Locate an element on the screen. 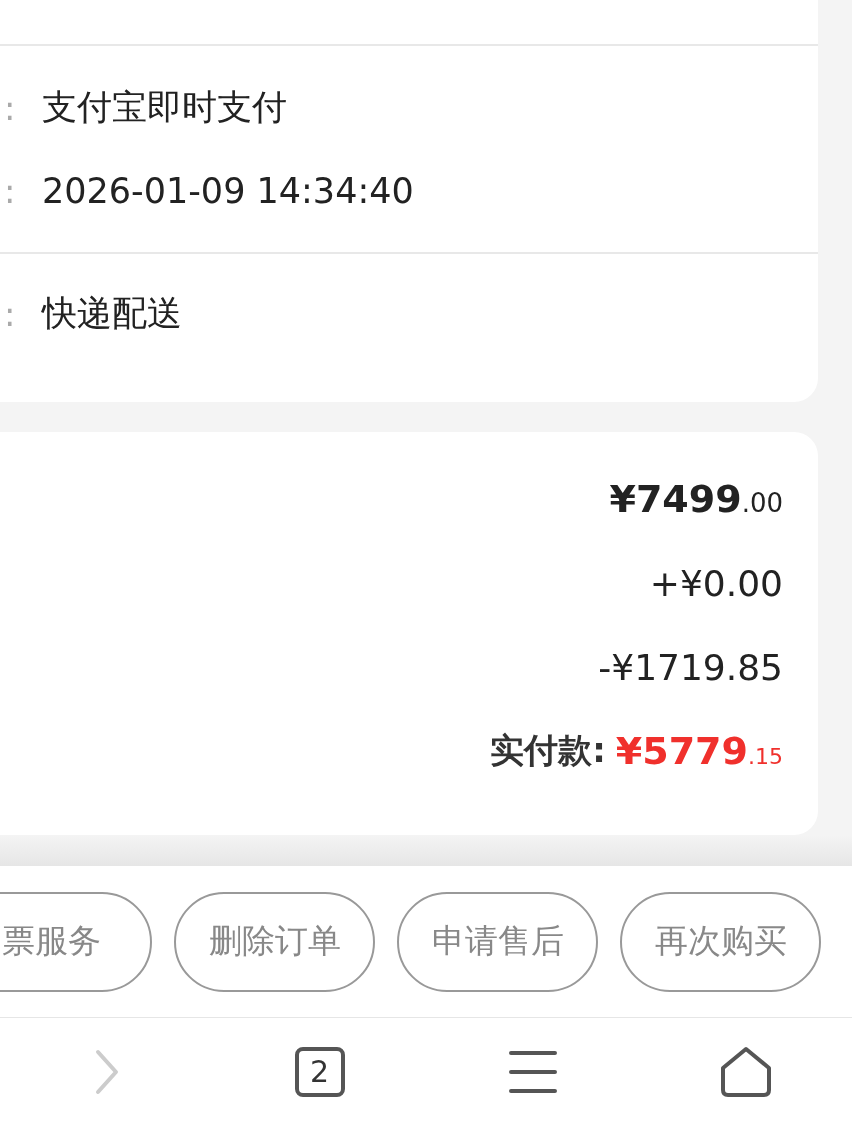 This screenshot has height=1133, width=852. order-action-button: 申请售后 is located at coordinates (497, 941).